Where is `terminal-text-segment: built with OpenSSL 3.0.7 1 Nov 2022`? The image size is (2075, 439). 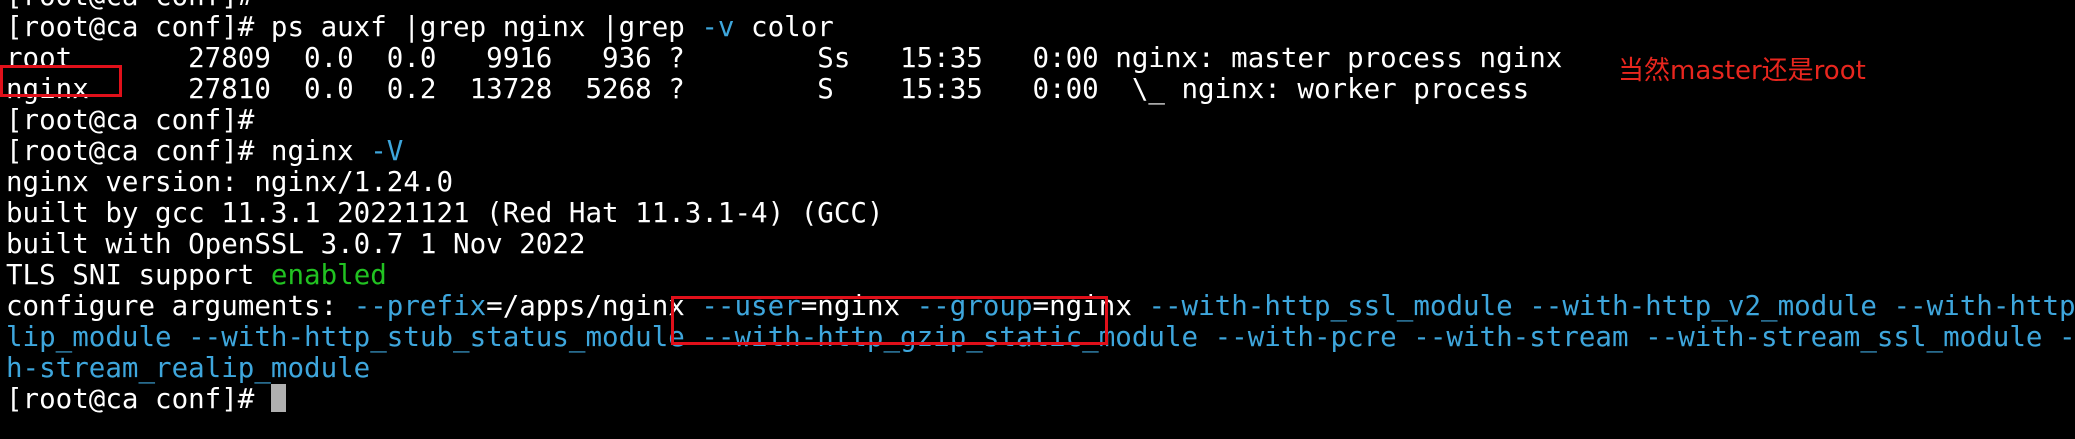
terminal-text-segment: built with OpenSSL 3.0.7 1 Nov 2022 is located at coordinates (296, 244).